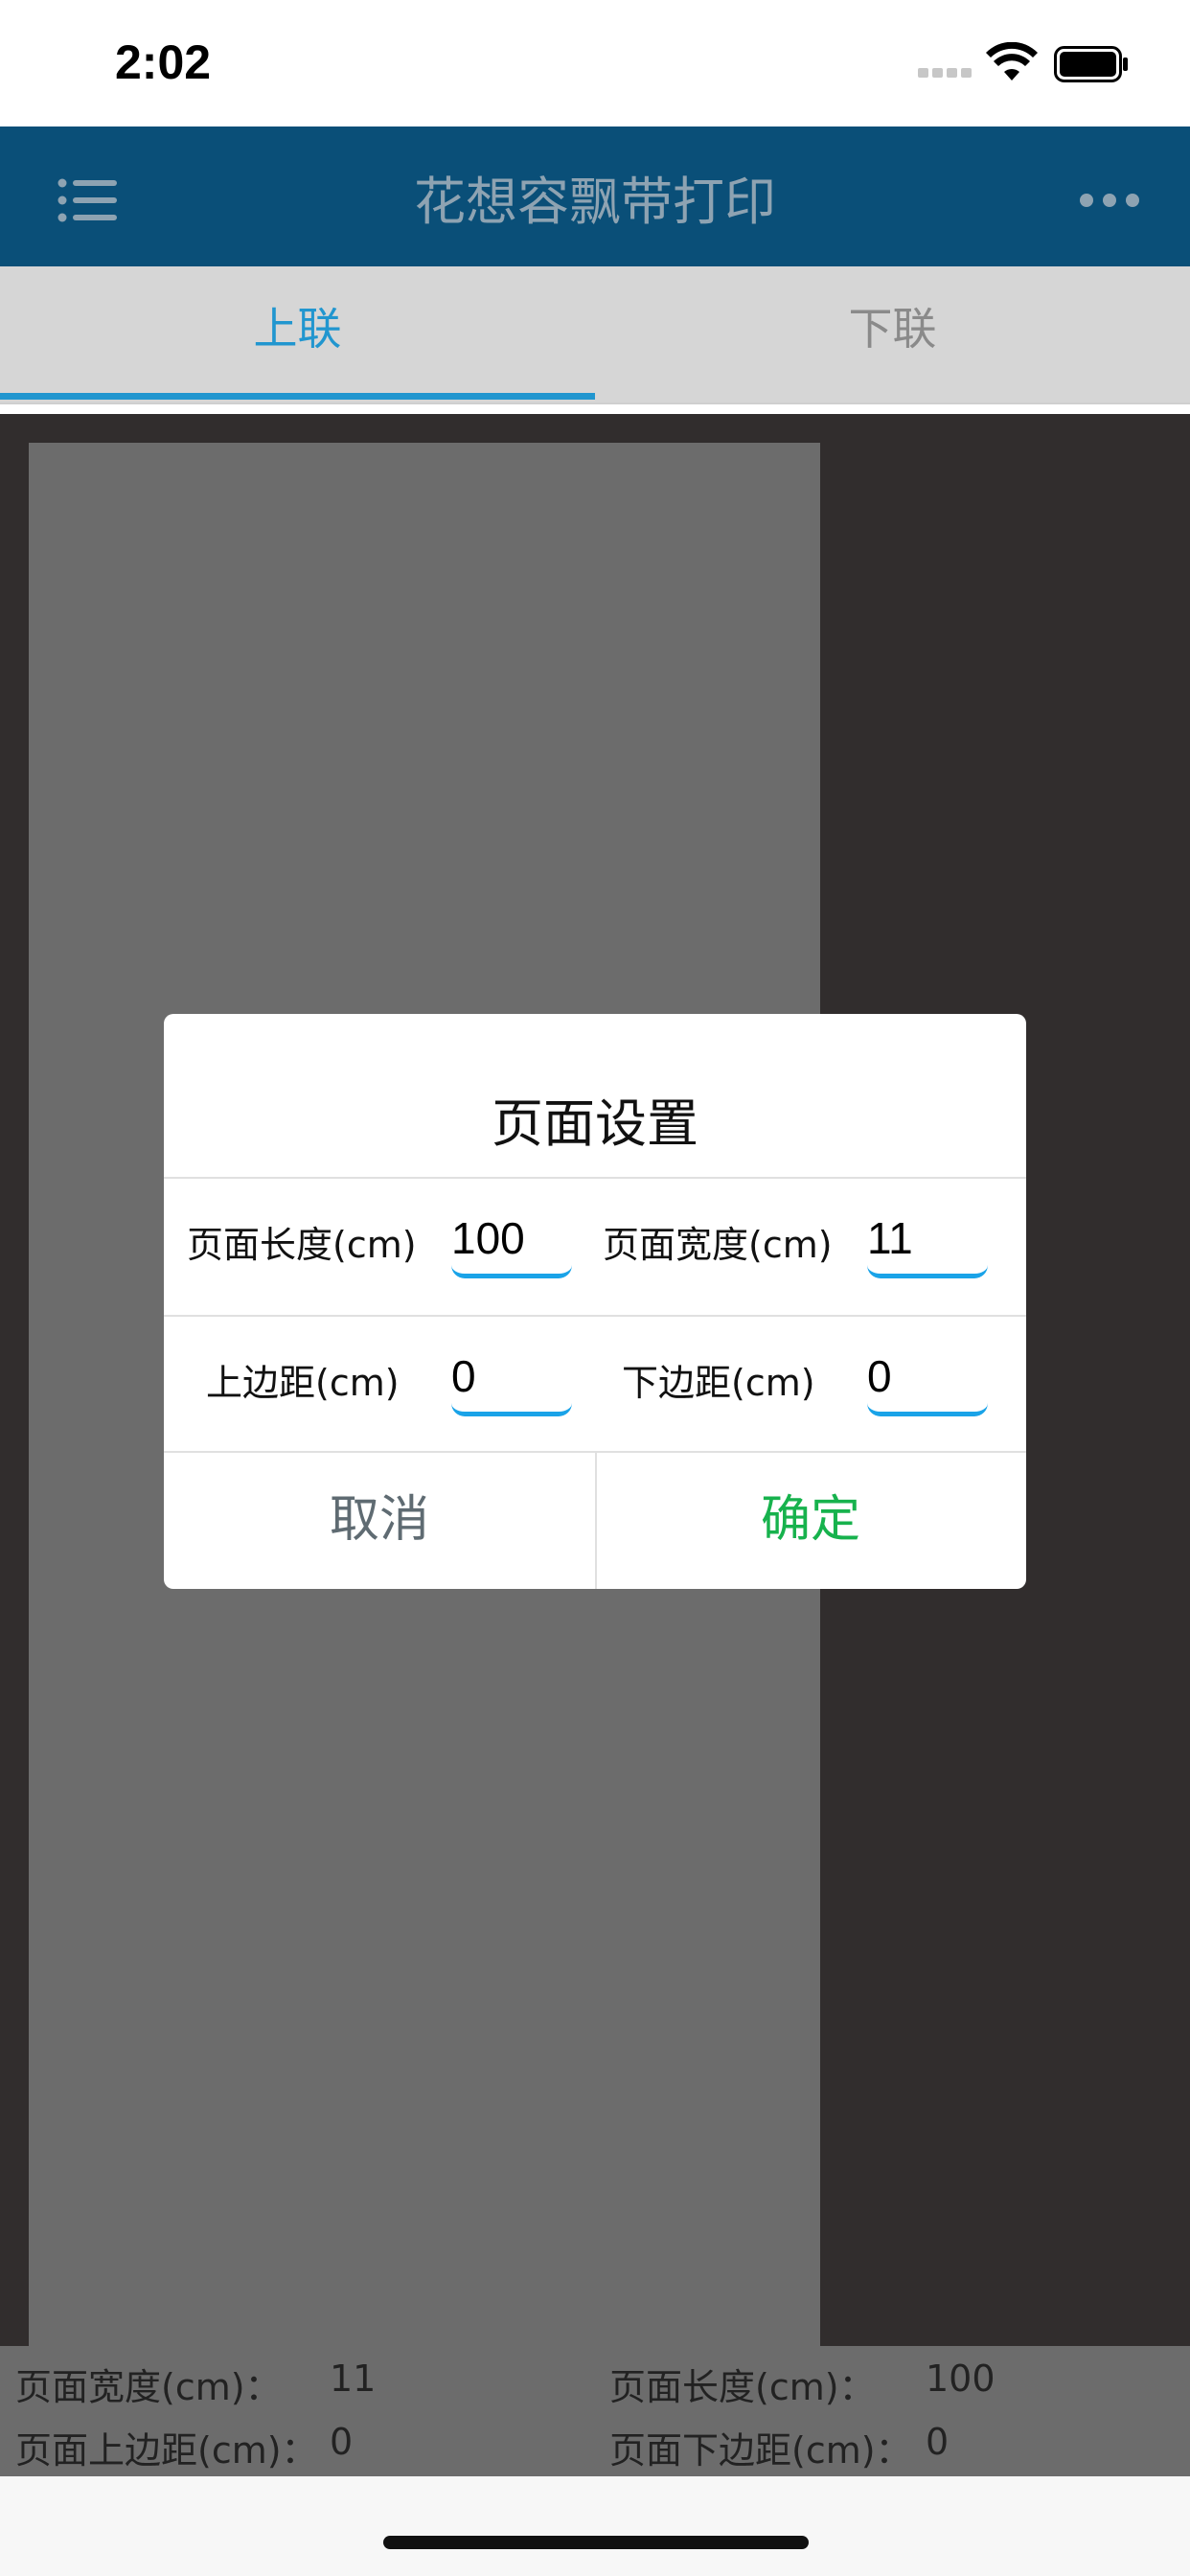 This screenshot has height=2576, width=1190. I want to click on cancel-button: 取消, so click(380, 1520).